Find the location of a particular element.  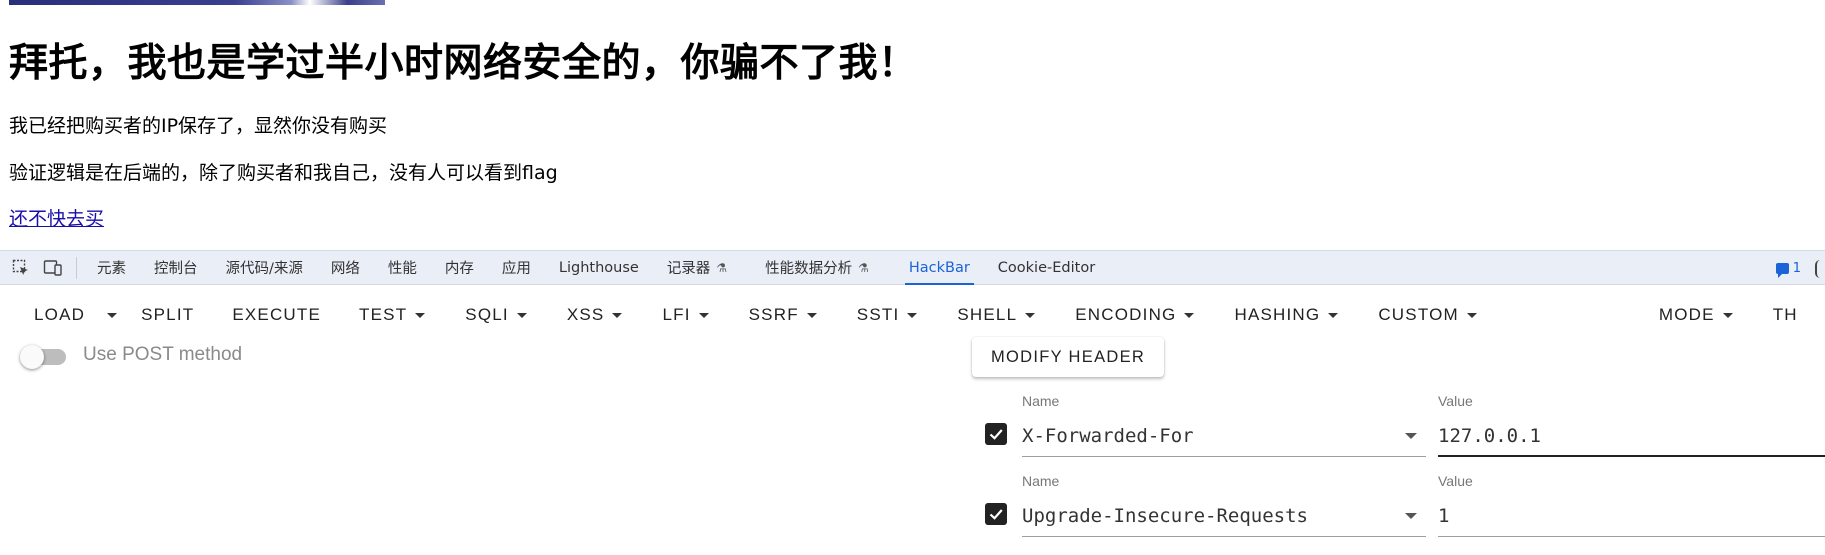

post-method-label: Use POST method is located at coordinates (163, 354).